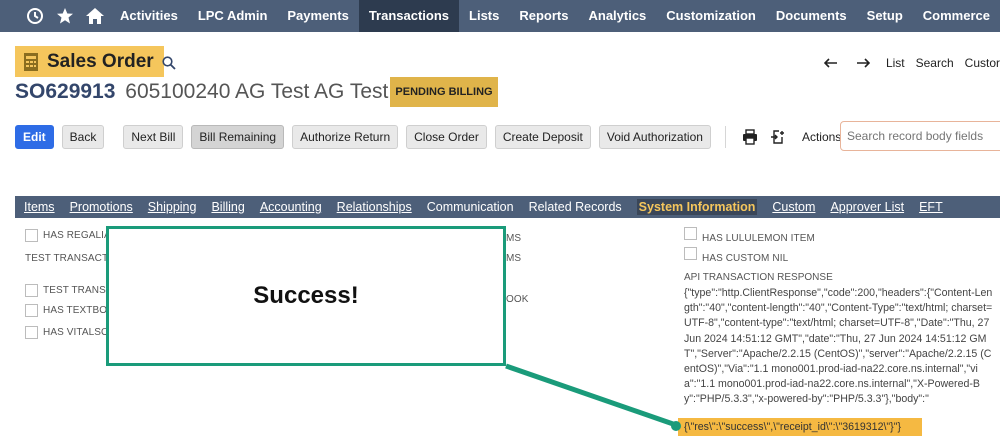 This screenshot has height=446, width=1000. Describe the element at coordinates (867, 207) in the screenshot. I see `tab-approver-list: Approver List` at that location.